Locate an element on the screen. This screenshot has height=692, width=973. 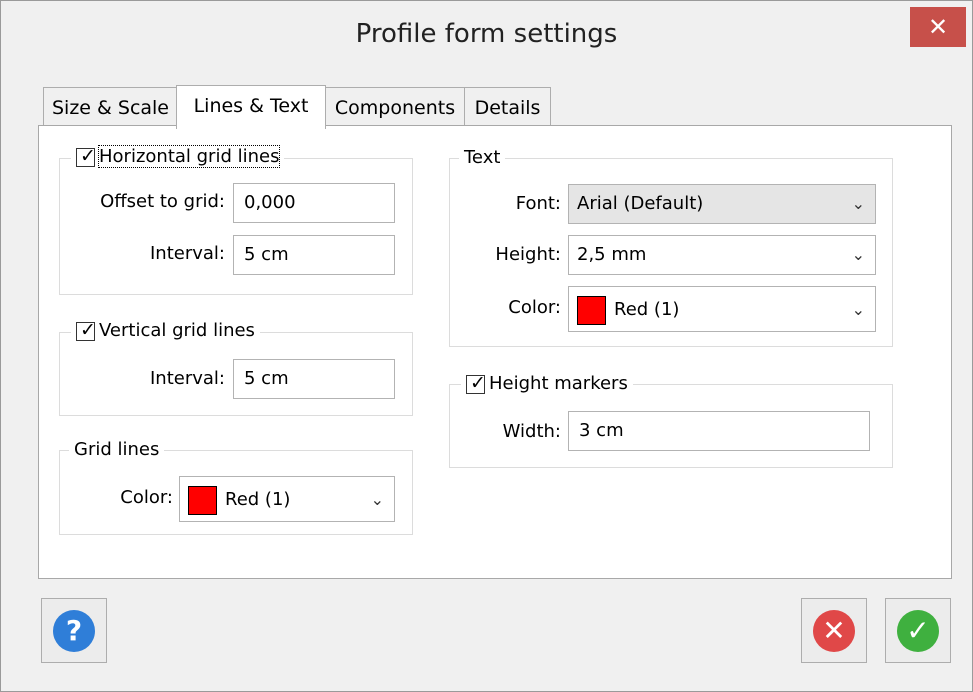
checkbox-label: Height markers is located at coordinates (558, 383).